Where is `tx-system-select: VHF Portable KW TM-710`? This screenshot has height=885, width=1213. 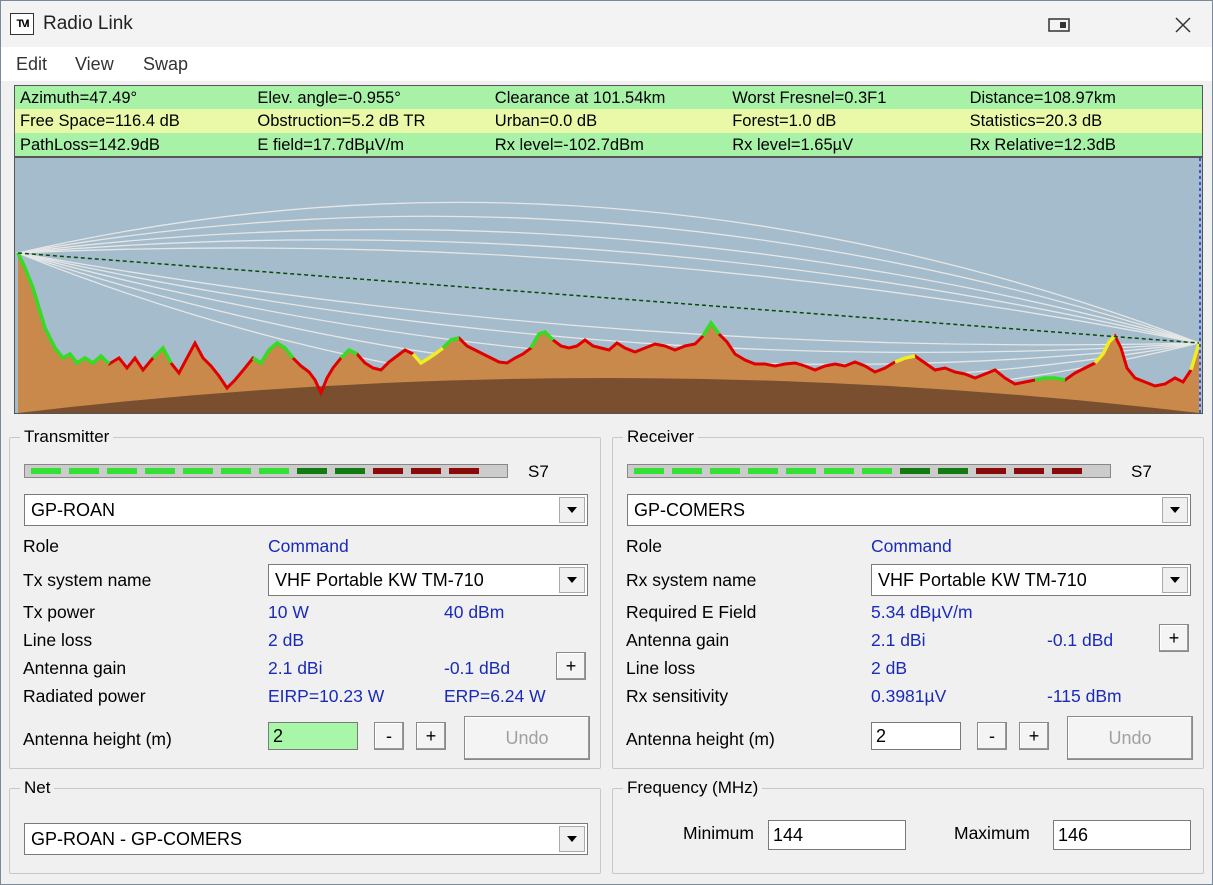 tx-system-select: VHF Portable KW TM-710 is located at coordinates (428, 580).